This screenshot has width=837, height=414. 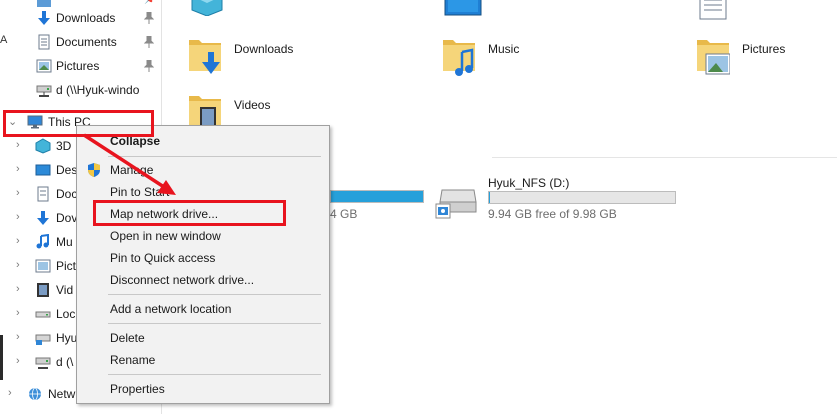 I want to click on window-edge, so click(x=1, y=357).